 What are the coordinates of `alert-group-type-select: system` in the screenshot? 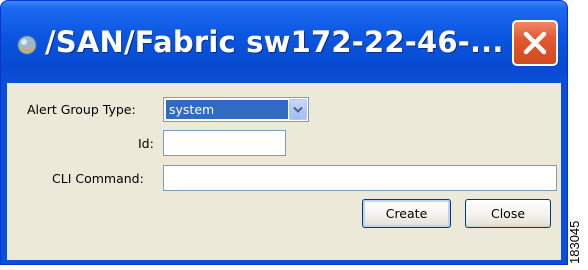 It's located at (236, 109).